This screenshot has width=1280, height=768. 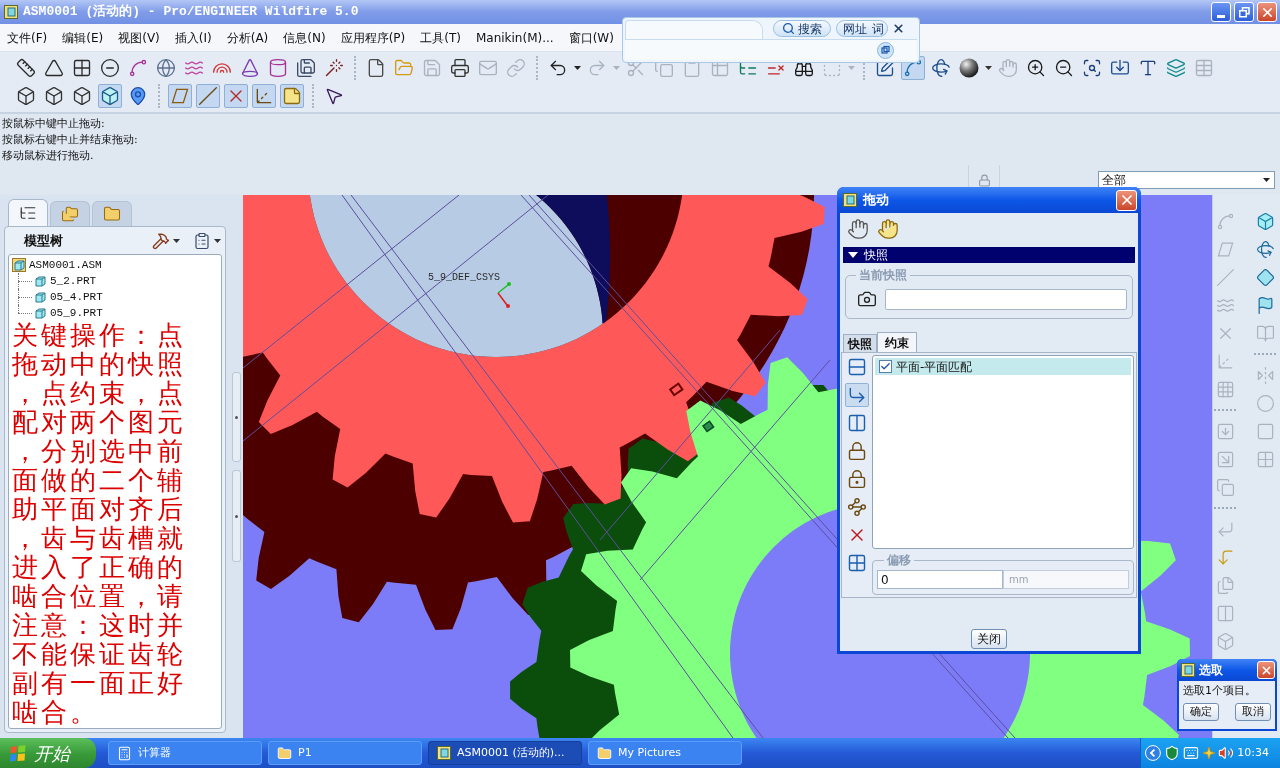 What do you see at coordinates (208, 96) in the screenshot?
I see `slash-icon` at bounding box center [208, 96].